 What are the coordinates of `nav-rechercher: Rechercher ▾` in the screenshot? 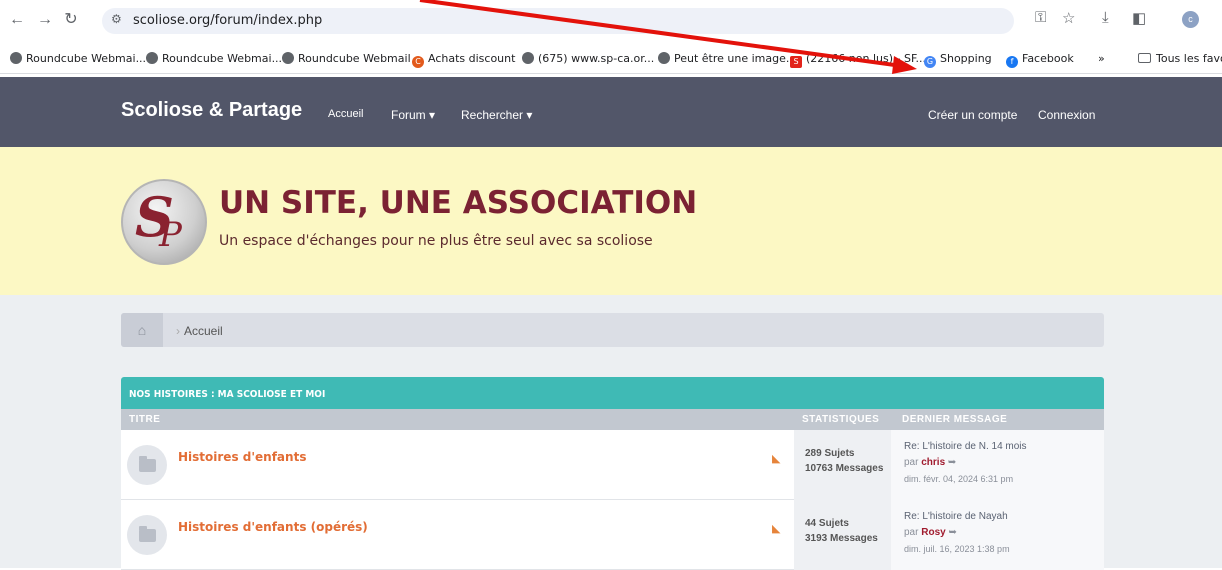 It's located at (496, 115).